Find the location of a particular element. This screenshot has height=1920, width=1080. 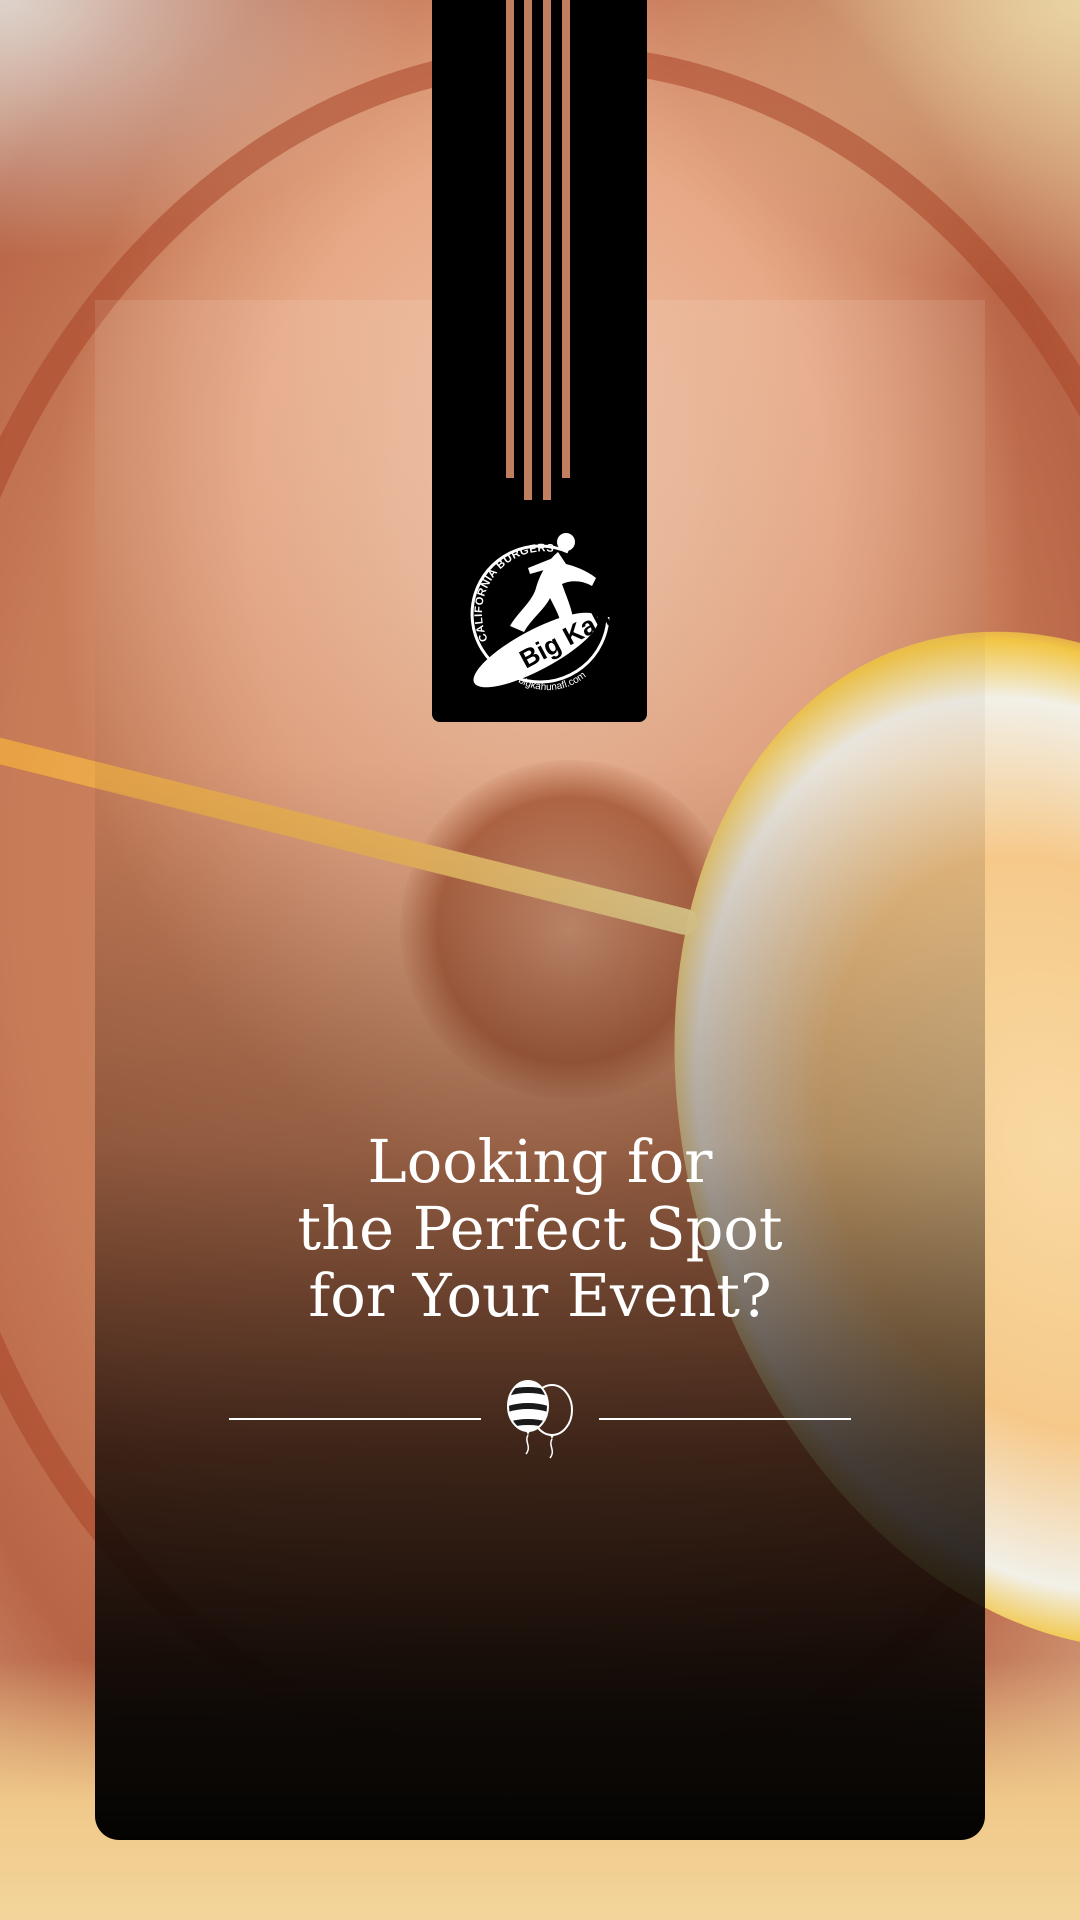

balloons-icon is located at coordinates (540, 1419).